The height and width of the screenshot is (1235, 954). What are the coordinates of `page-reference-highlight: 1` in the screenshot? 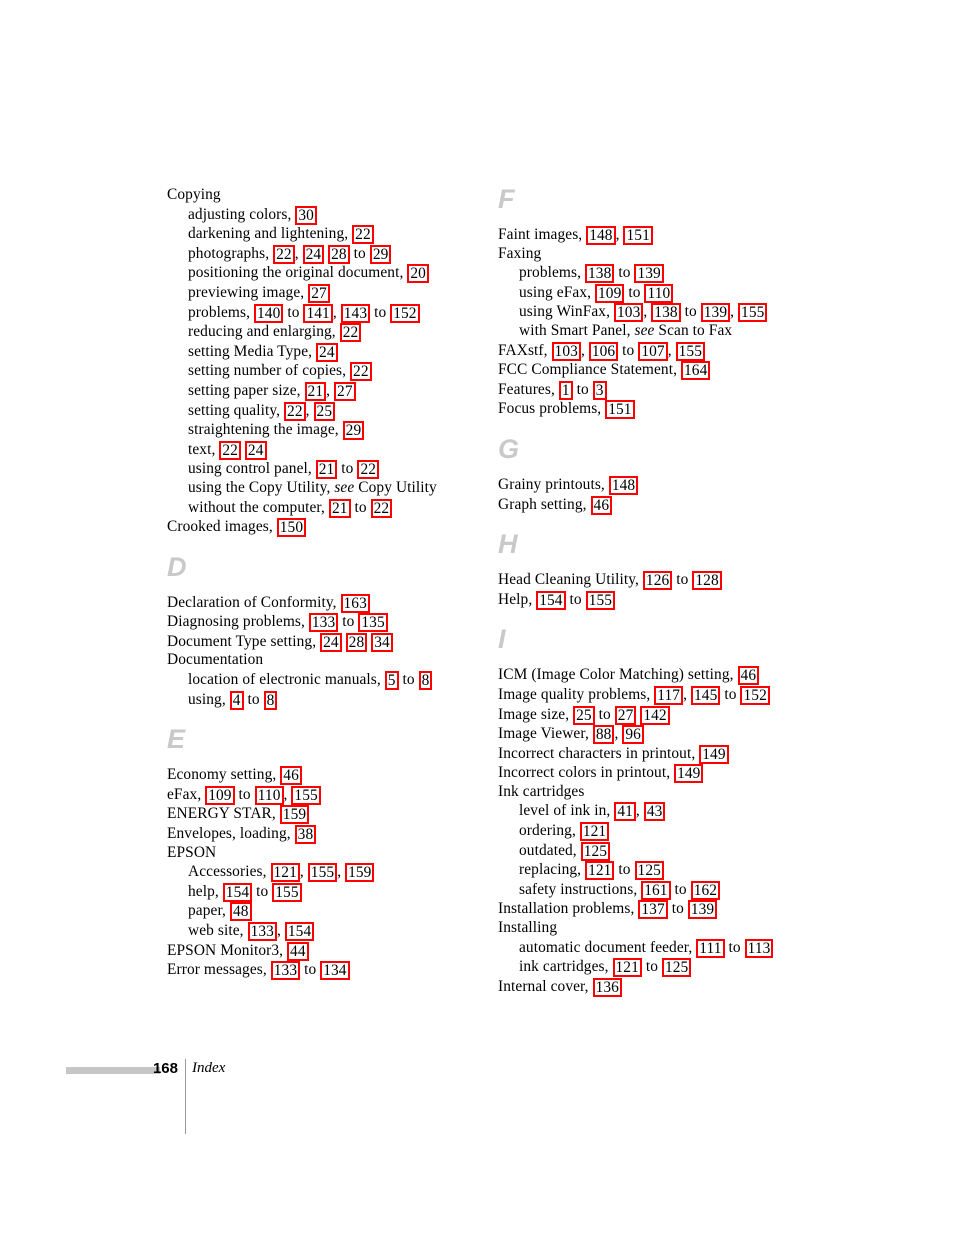 It's located at (565, 390).